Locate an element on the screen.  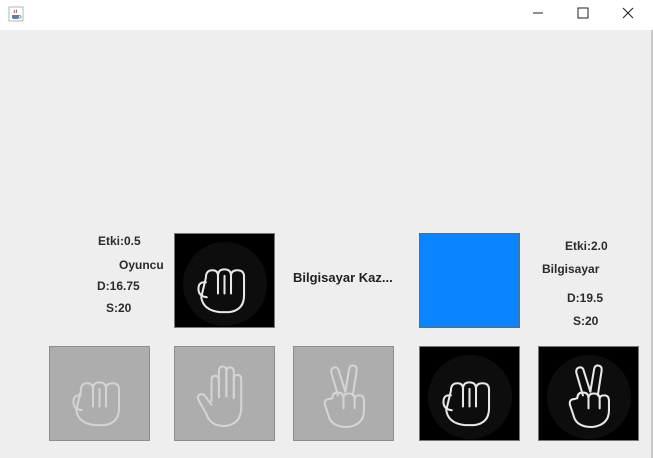
computer-card-rock is located at coordinates (469, 393).